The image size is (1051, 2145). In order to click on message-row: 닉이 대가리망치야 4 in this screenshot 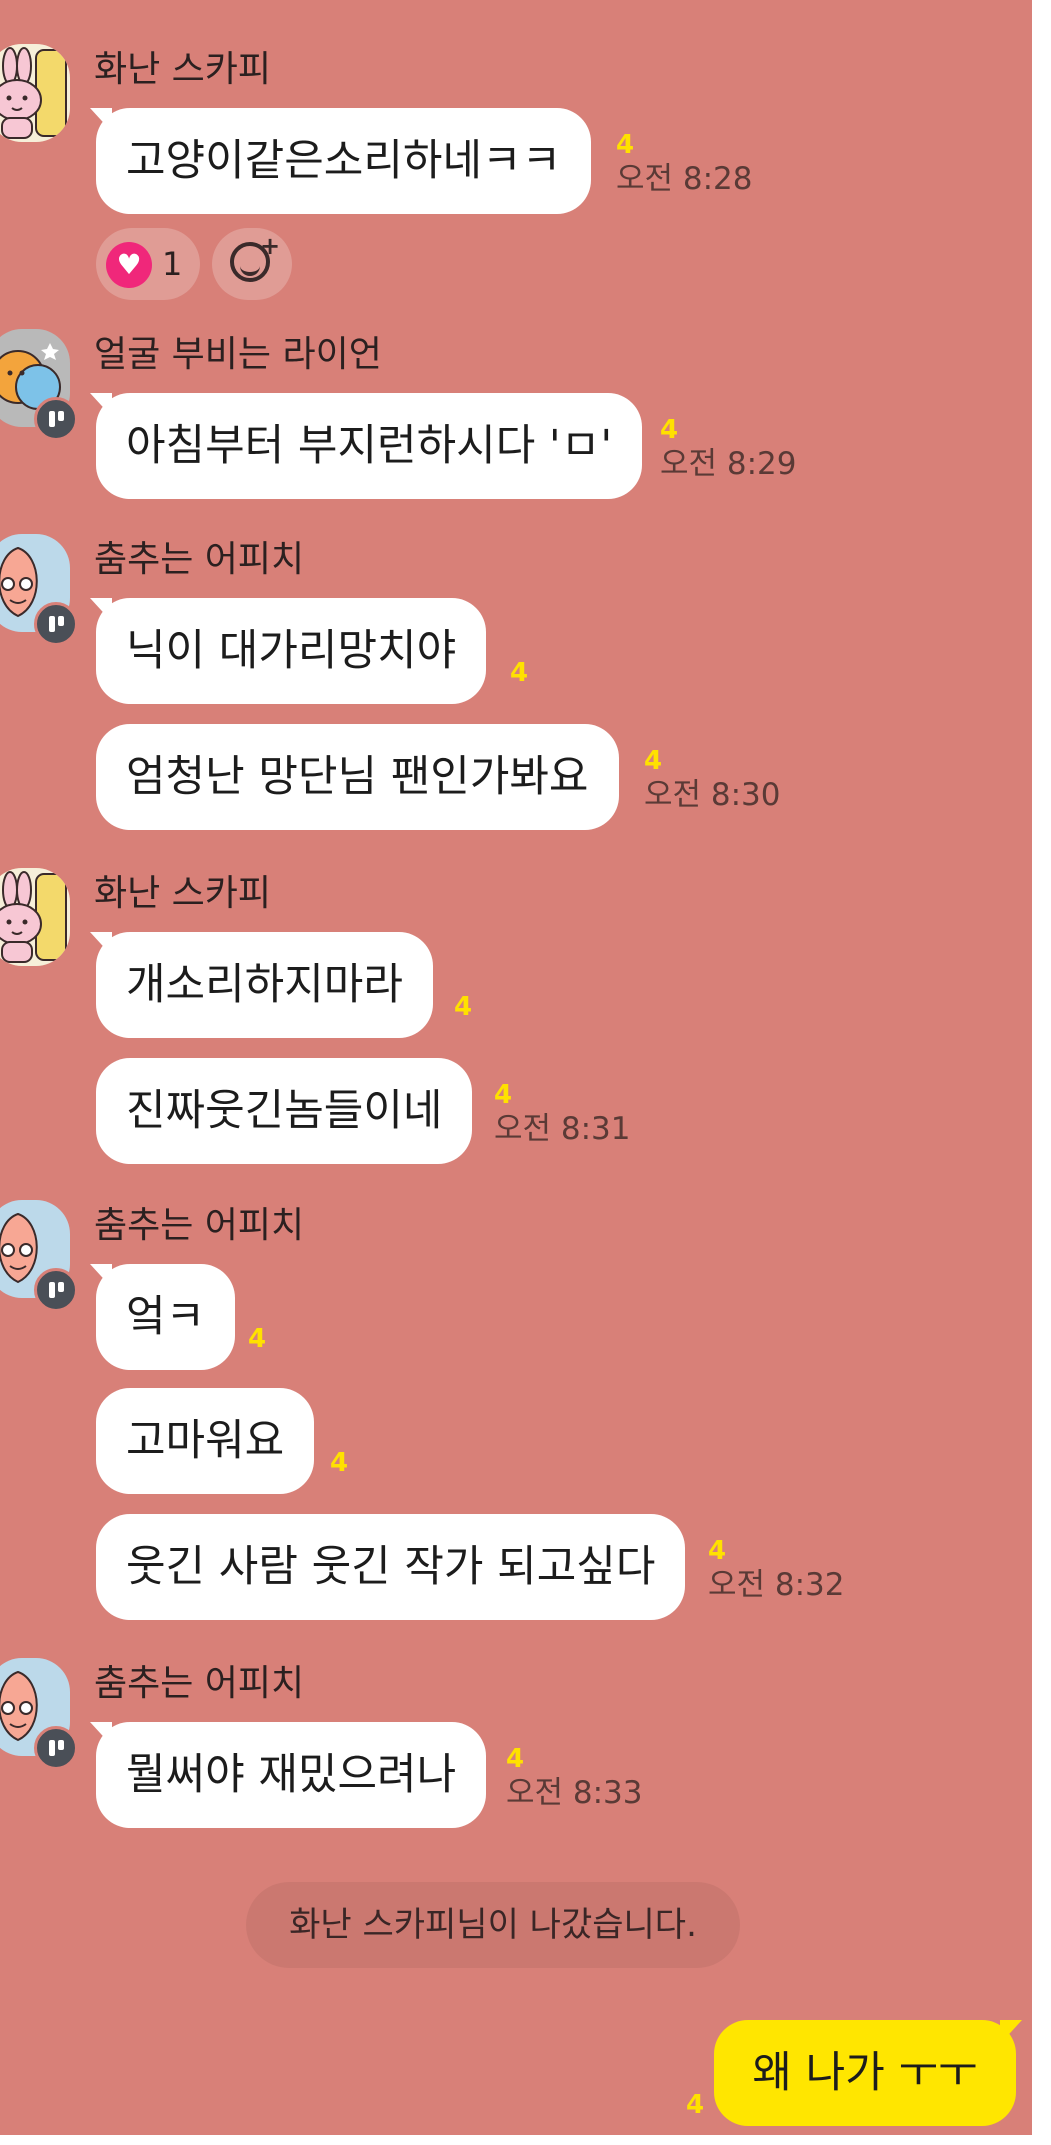, I will do `click(308, 651)`.